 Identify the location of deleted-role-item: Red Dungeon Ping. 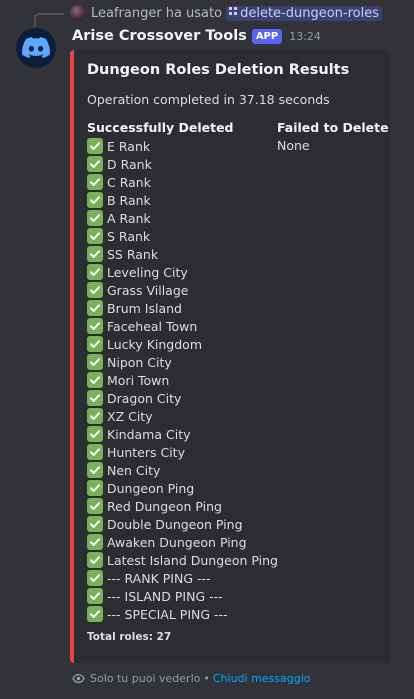
(182, 506).